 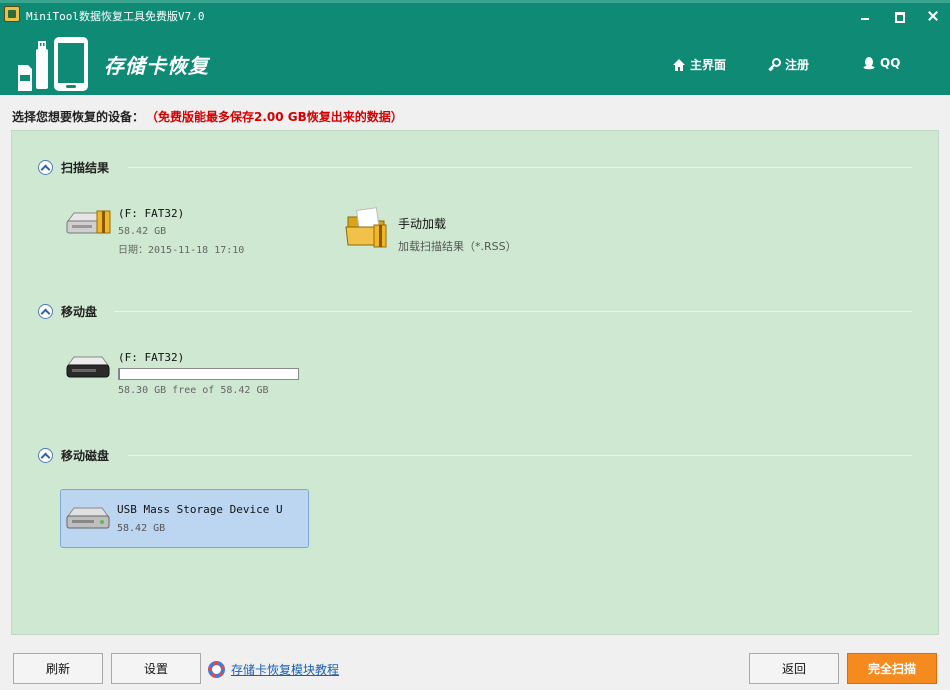 I want to click on home-icon, so click(x=679, y=64).